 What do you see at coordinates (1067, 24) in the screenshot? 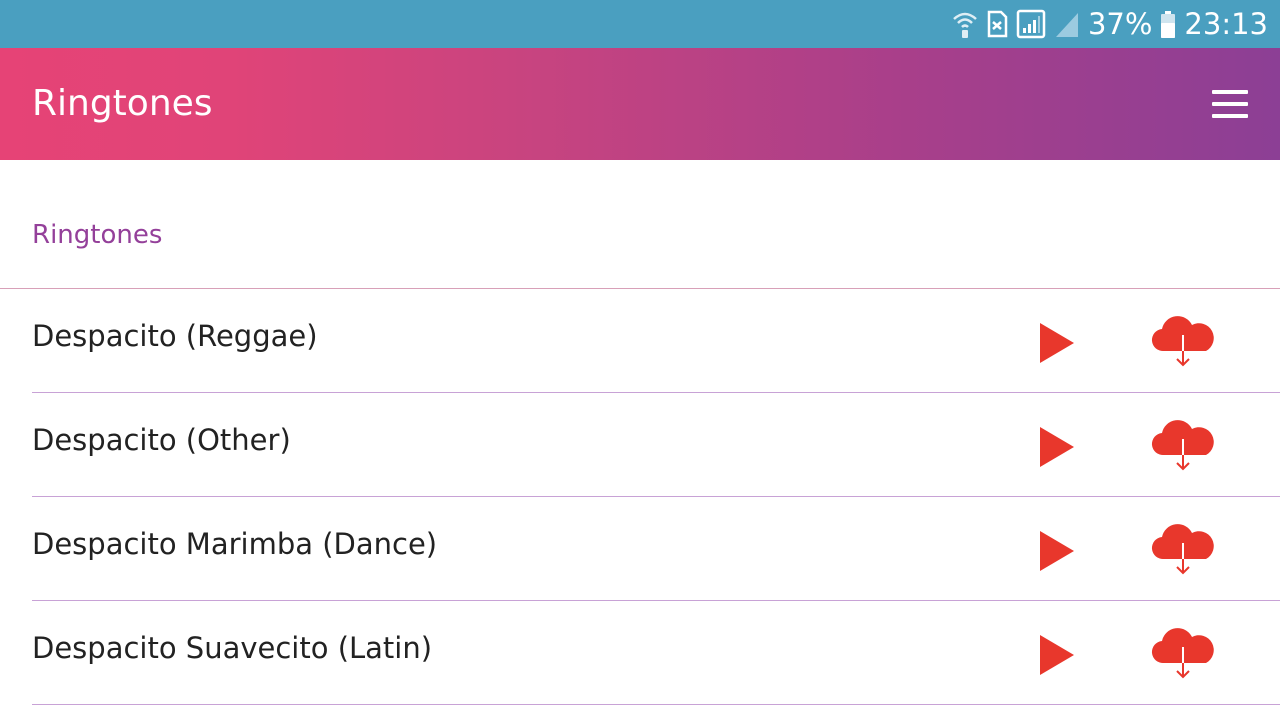
I see `signal-empty-icon` at bounding box center [1067, 24].